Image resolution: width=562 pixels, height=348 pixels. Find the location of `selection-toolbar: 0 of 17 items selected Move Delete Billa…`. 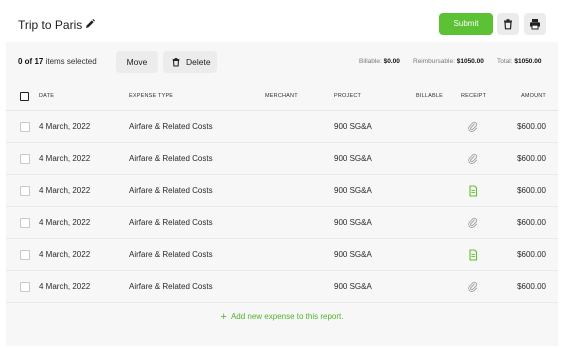

selection-toolbar: 0 of 17 items selected Move Delete Billa… is located at coordinates (282, 62).